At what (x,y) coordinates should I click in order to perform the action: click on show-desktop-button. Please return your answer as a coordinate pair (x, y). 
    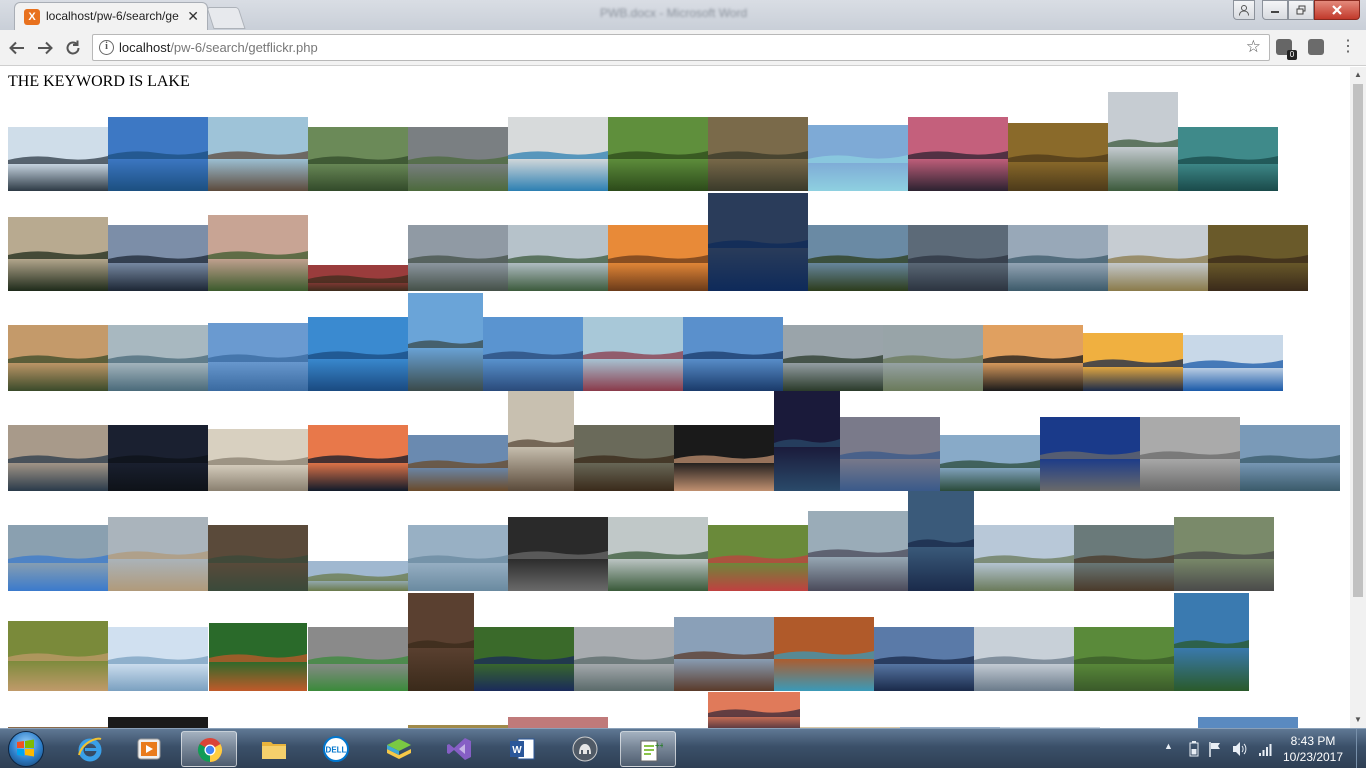
    Looking at the image, I should click on (1361, 748).